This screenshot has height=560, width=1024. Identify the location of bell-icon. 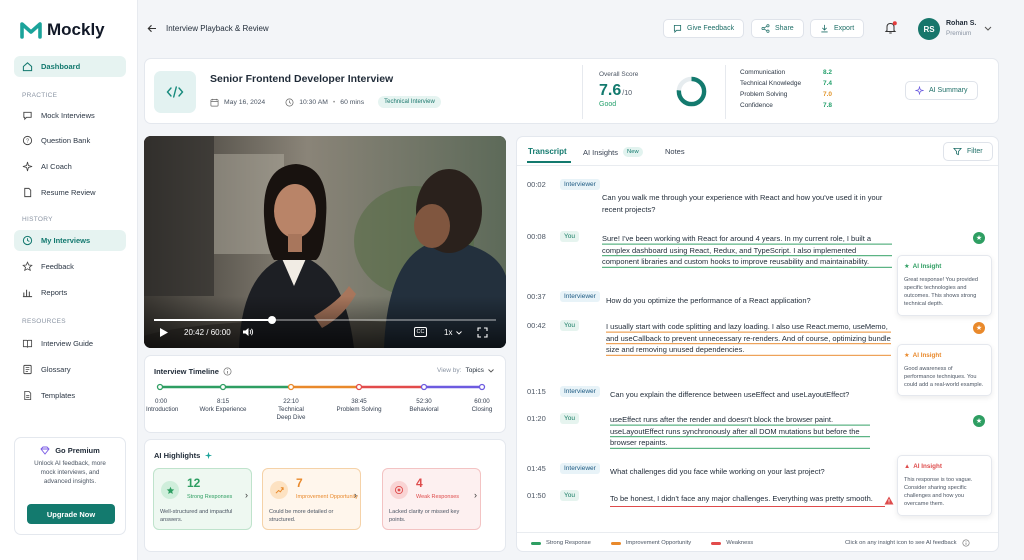
(890, 28).